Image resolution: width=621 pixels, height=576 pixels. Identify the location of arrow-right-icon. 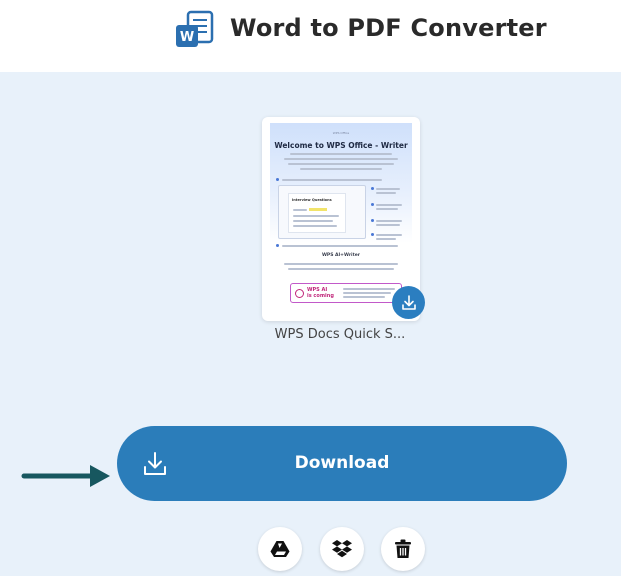
(65, 476).